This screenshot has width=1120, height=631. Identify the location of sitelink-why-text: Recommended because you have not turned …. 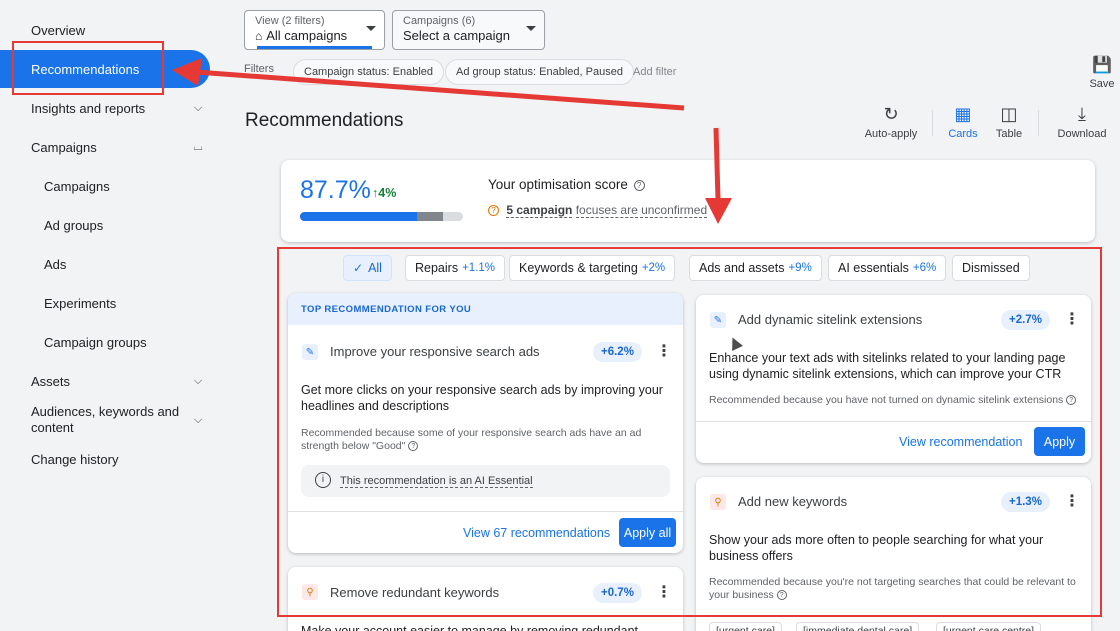
(886, 400).